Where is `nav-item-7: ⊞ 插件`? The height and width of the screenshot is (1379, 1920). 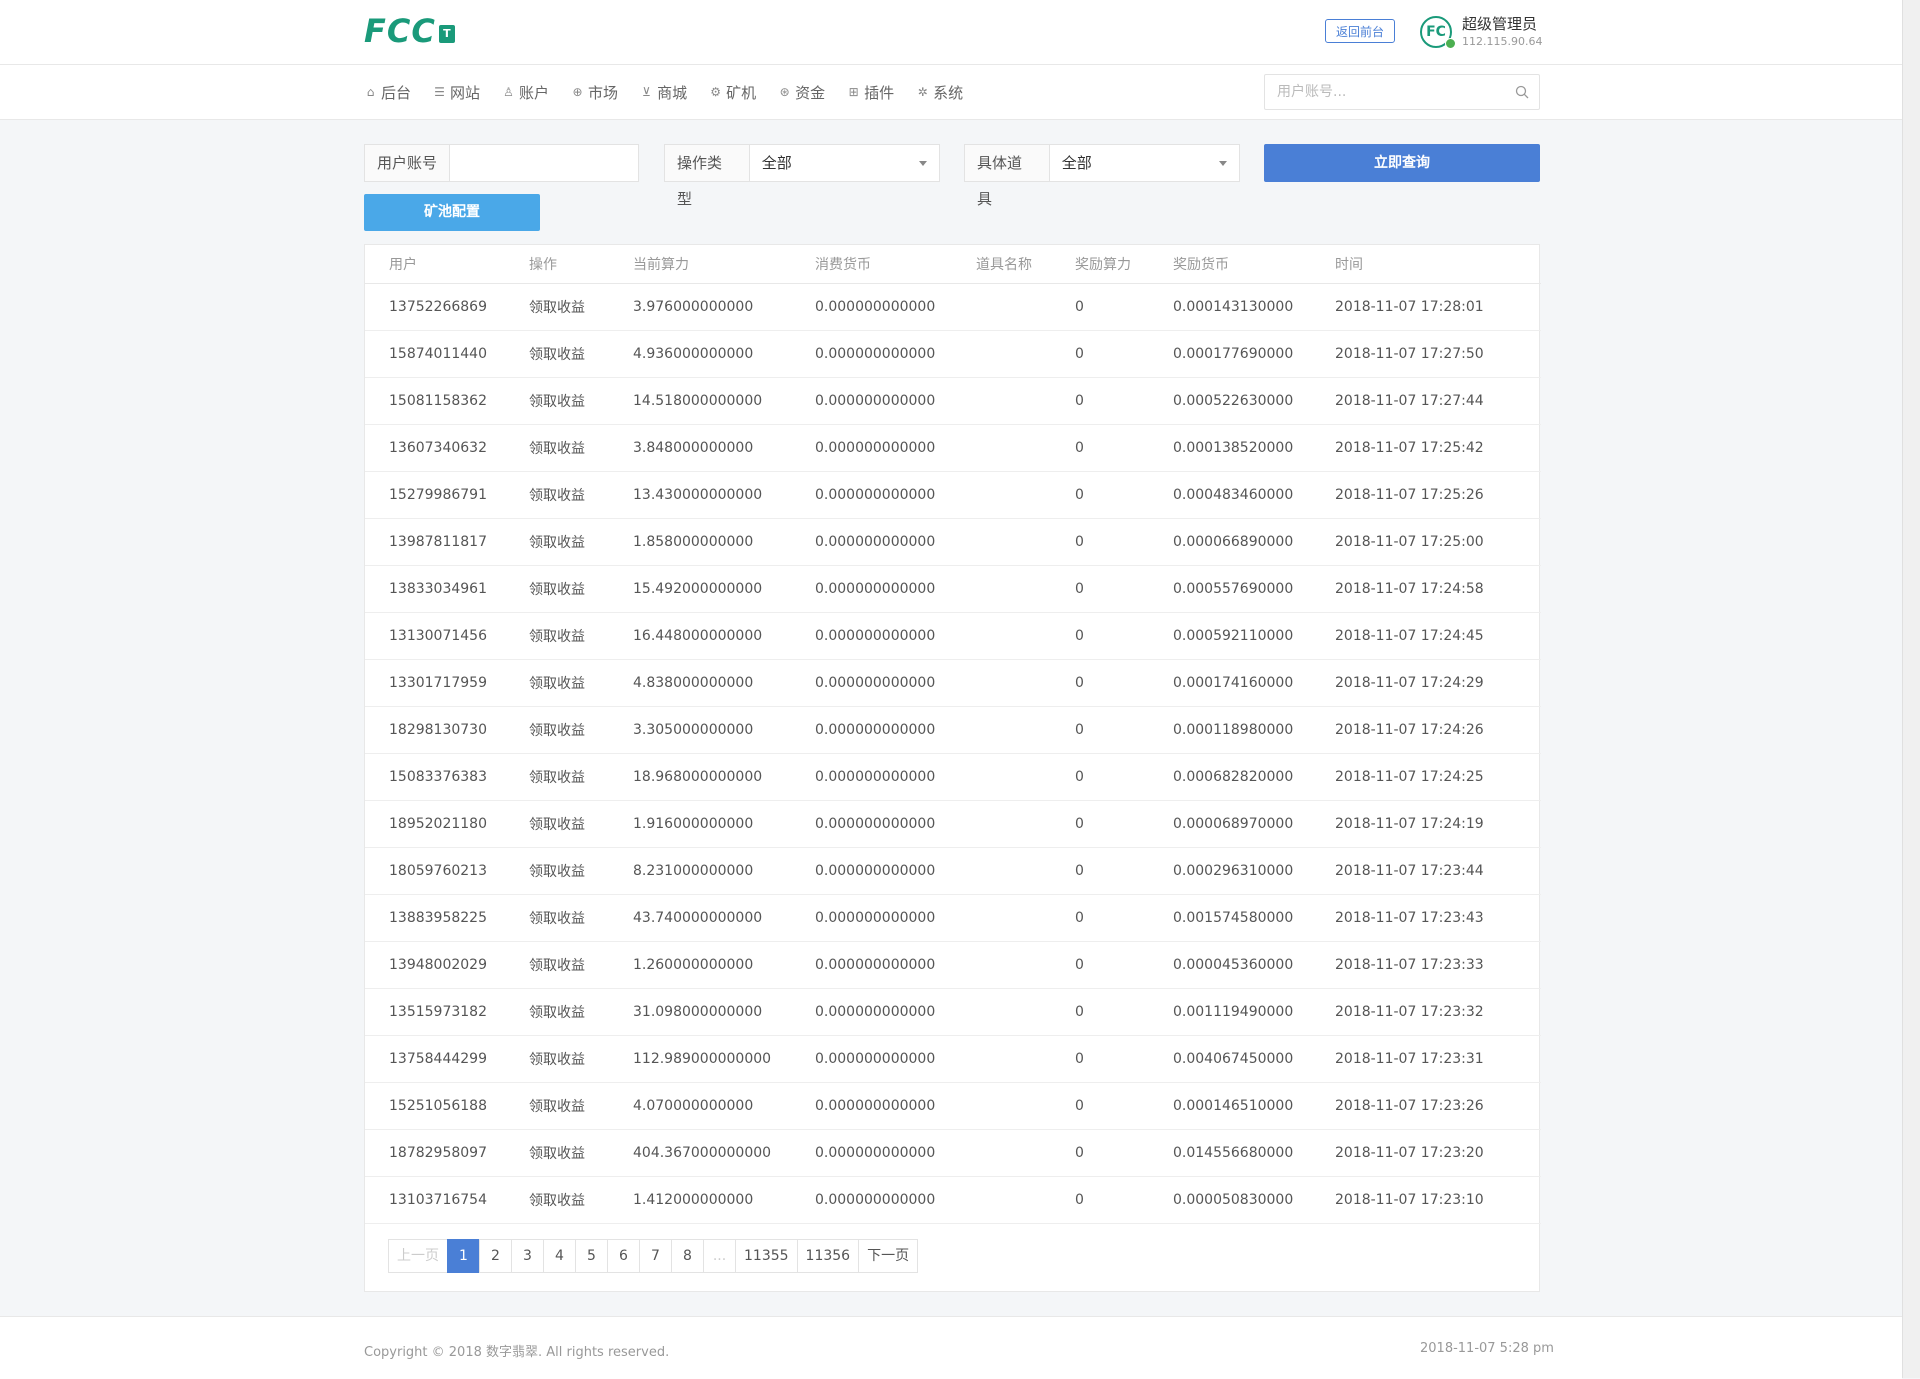 nav-item-7: ⊞ 插件 is located at coordinates (871, 92).